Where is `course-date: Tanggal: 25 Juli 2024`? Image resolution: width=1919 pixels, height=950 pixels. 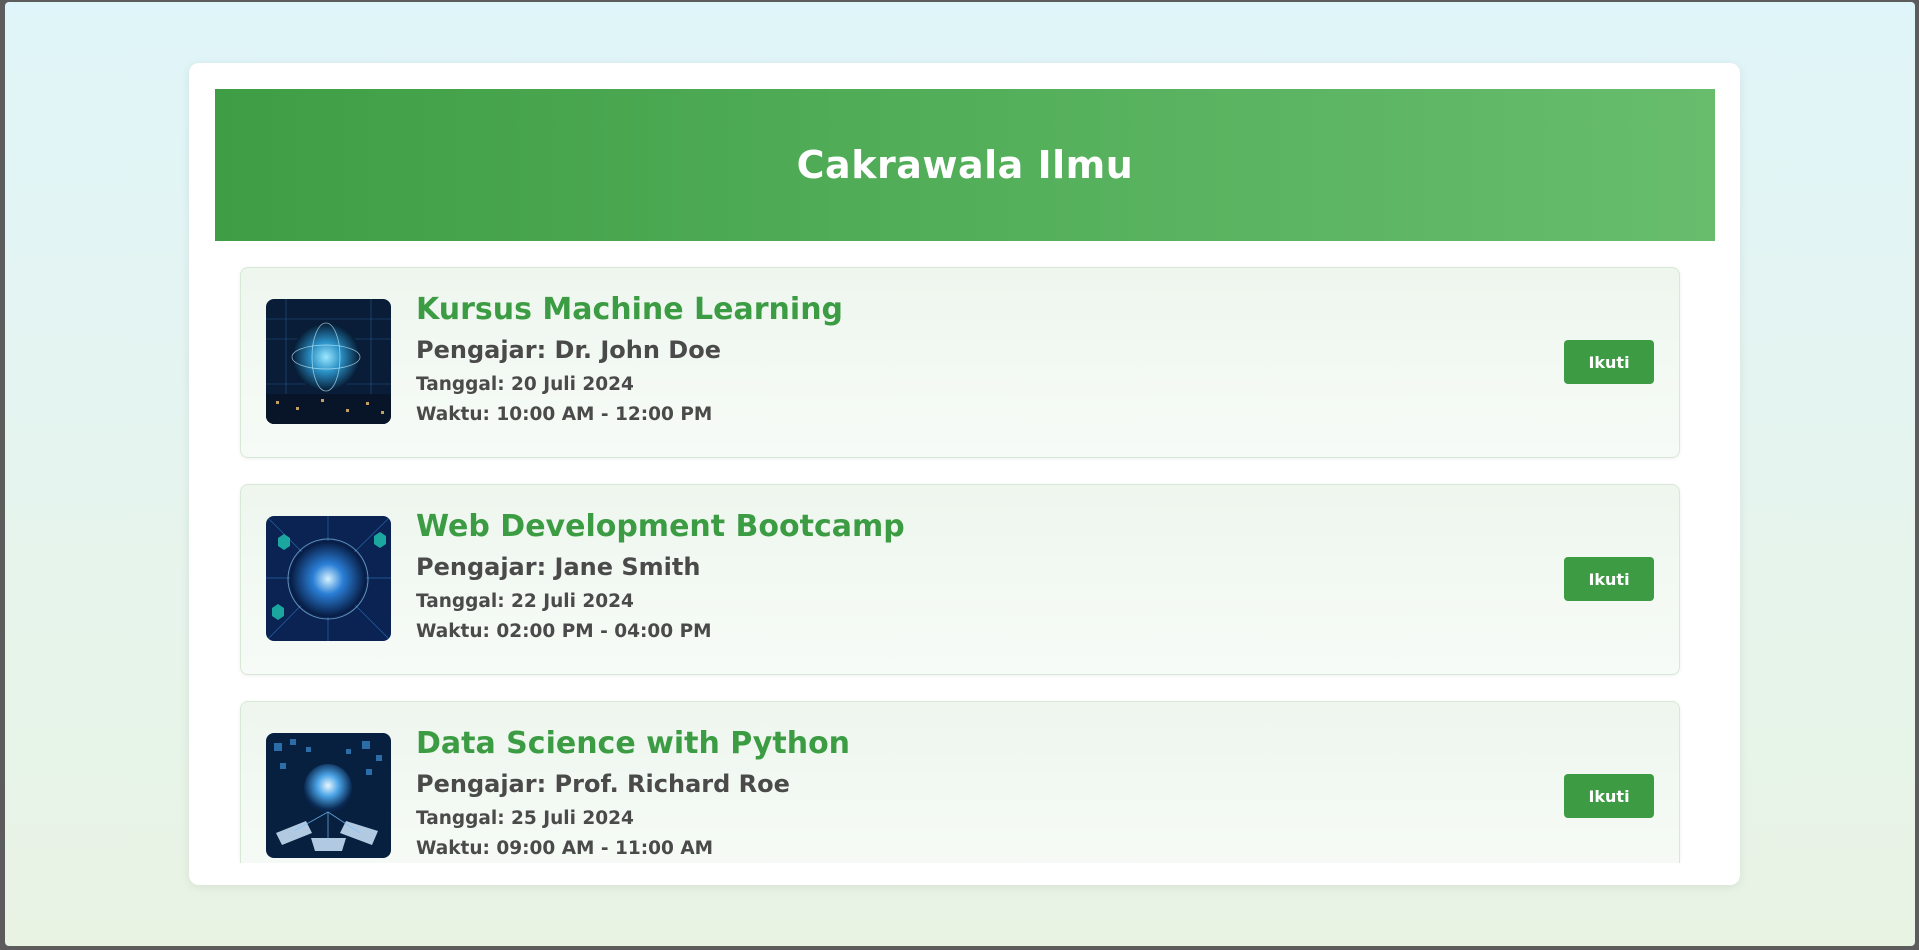 course-date: Tanggal: 25 Juli 2024 is located at coordinates (525, 818).